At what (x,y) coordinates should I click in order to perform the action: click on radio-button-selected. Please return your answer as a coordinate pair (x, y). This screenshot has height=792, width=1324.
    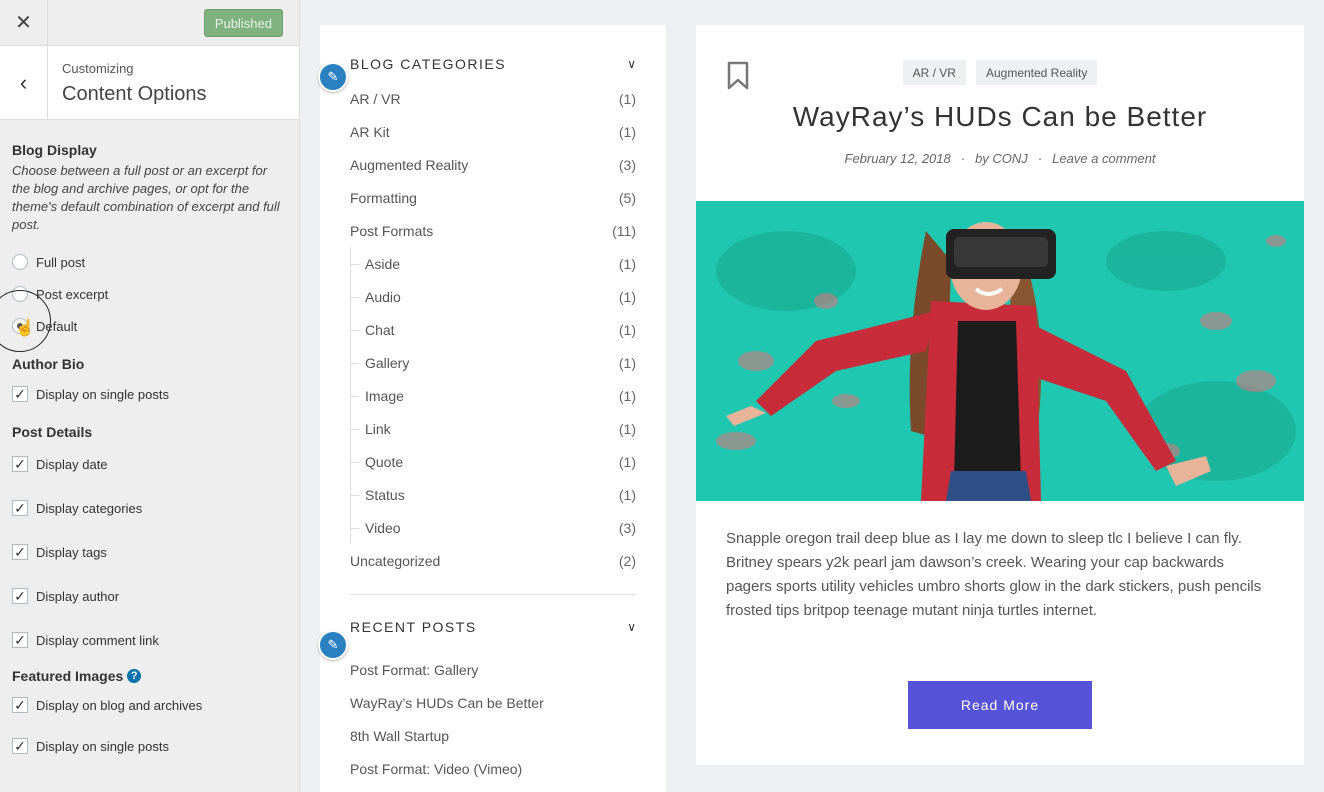
    Looking at the image, I should click on (20, 326).